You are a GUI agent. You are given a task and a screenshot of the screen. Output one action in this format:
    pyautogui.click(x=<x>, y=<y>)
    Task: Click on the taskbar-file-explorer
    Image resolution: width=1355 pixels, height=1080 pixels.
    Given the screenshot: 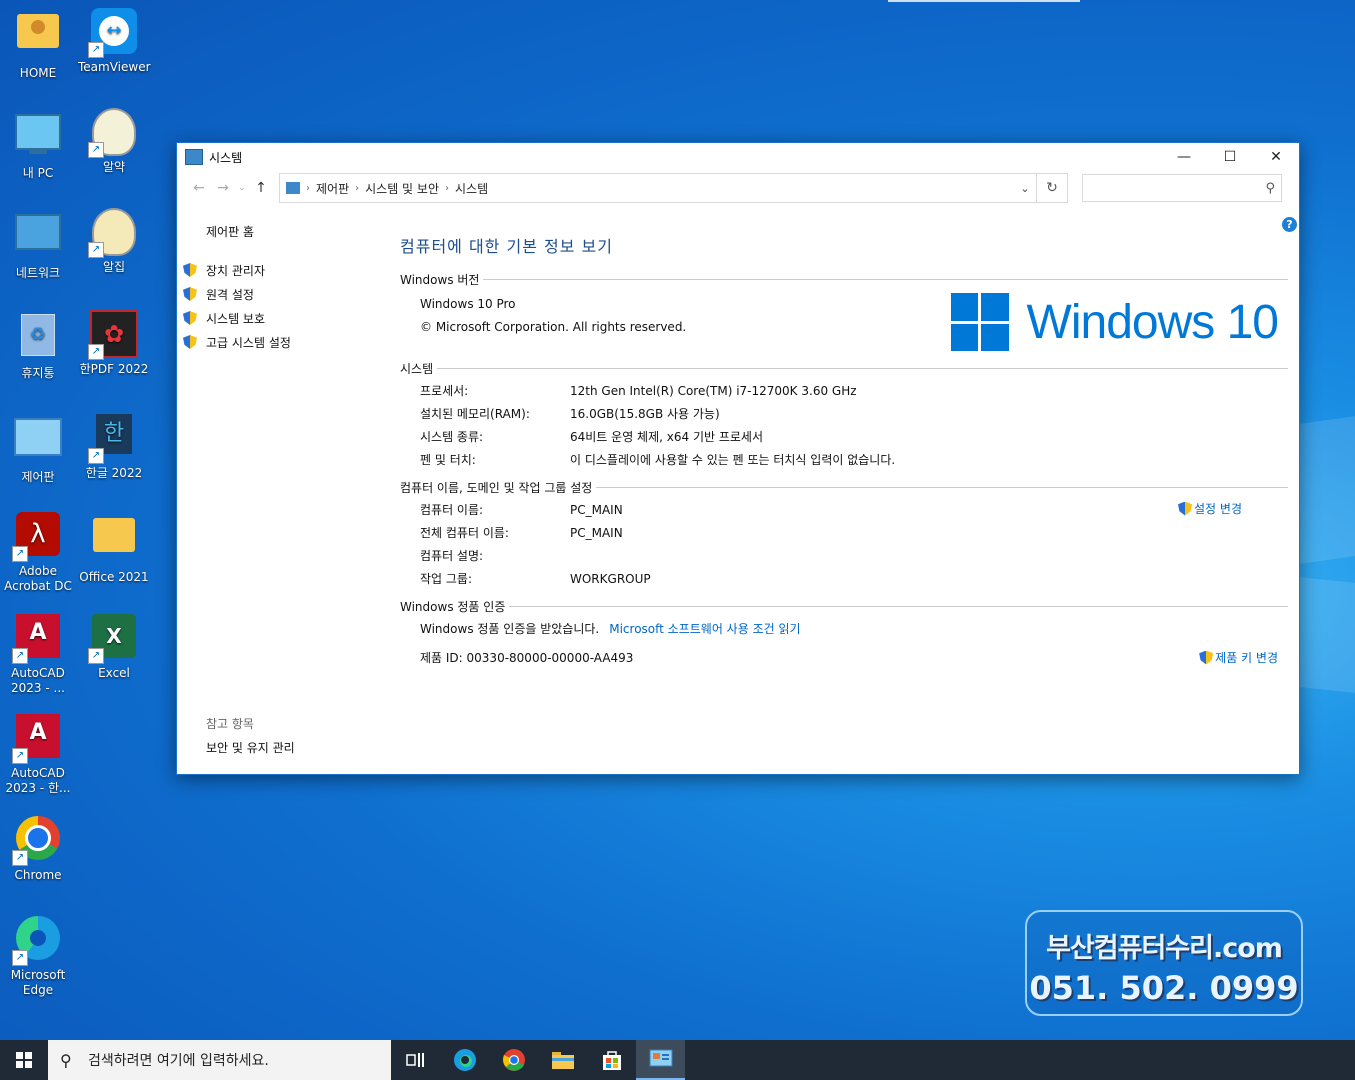 What is the action you would take?
    pyautogui.click(x=562, y=1060)
    